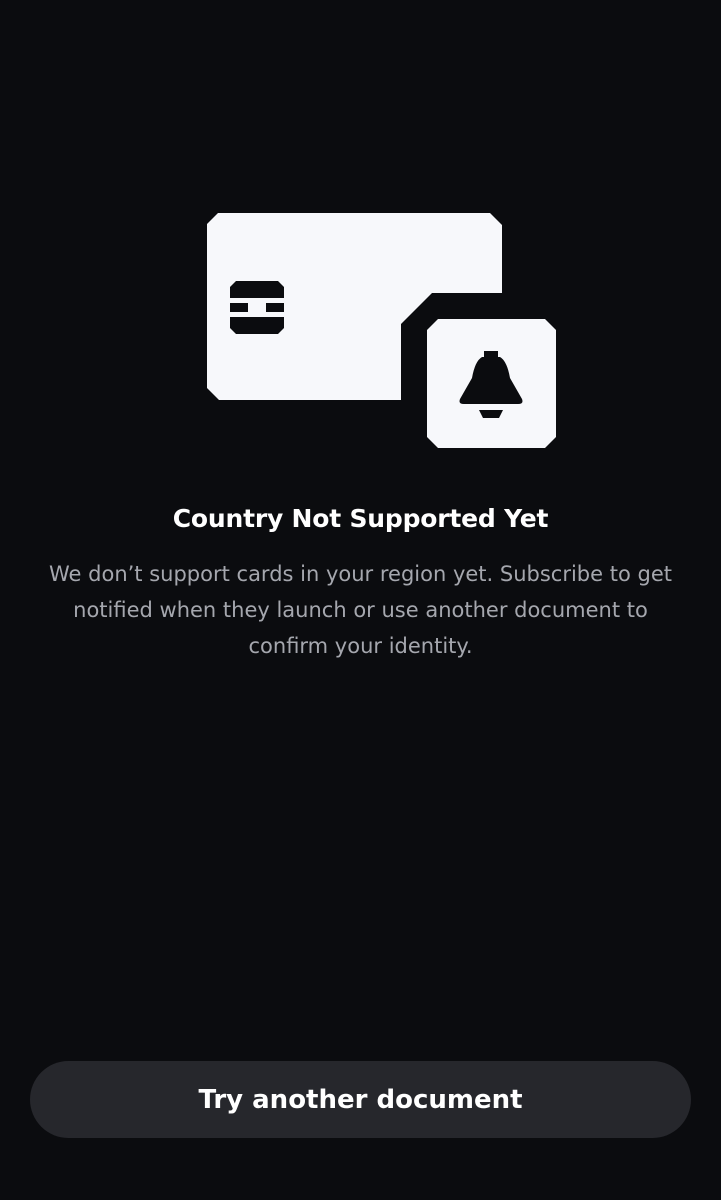 The image size is (721, 1200). Describe the element at coordinates (360, 518) in the screenshot. I see `page-title: Country Not Supported Yet` at that location.